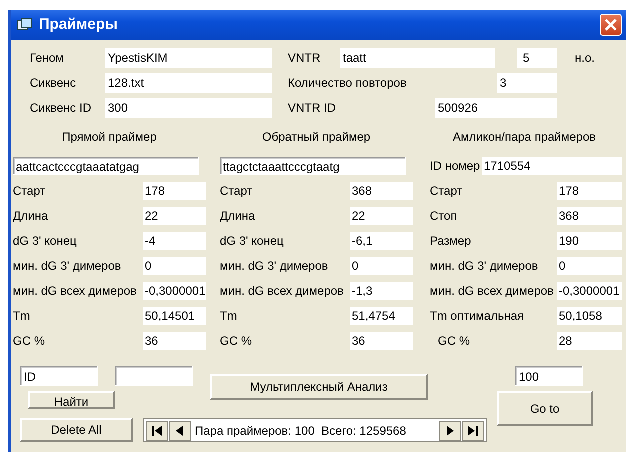  What do you see at coordinates (312, 108) in the screenshot?
I see `field-label: VNTR ID` at bounding box center [312, 108].